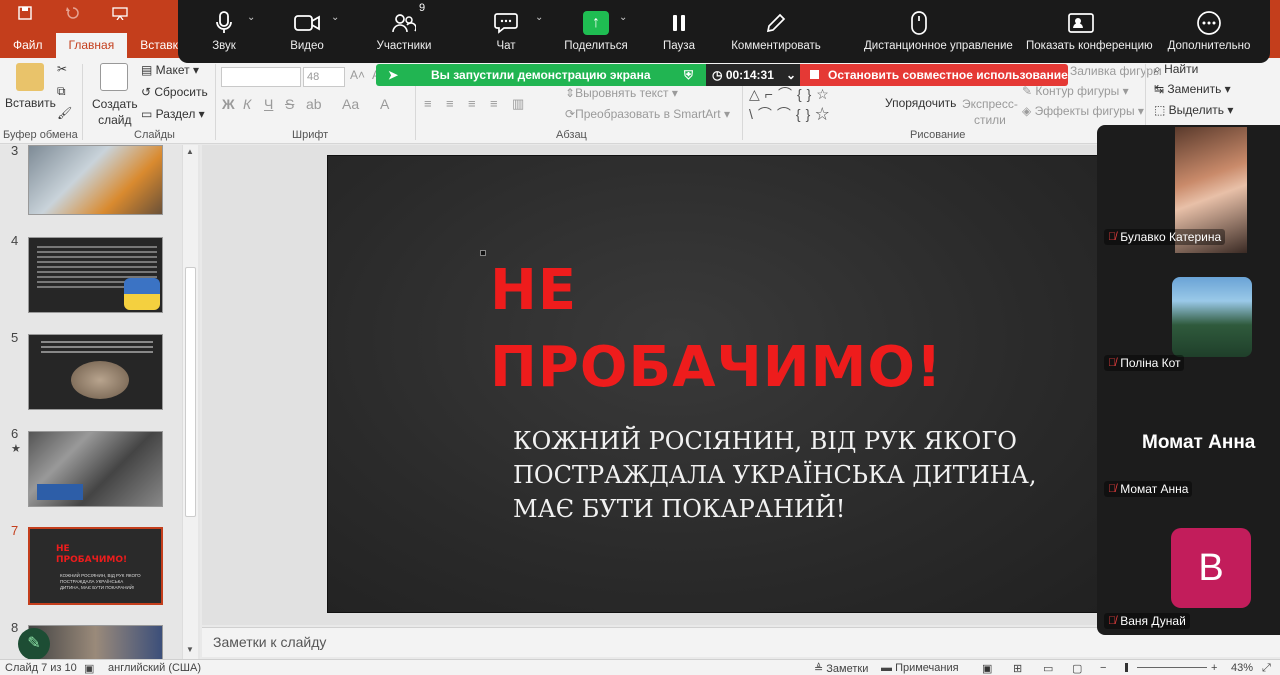 The height and width of the screenshot is (675, 1280). I want to click on fit-slide-icon: ⤢, so click(1266, 668).